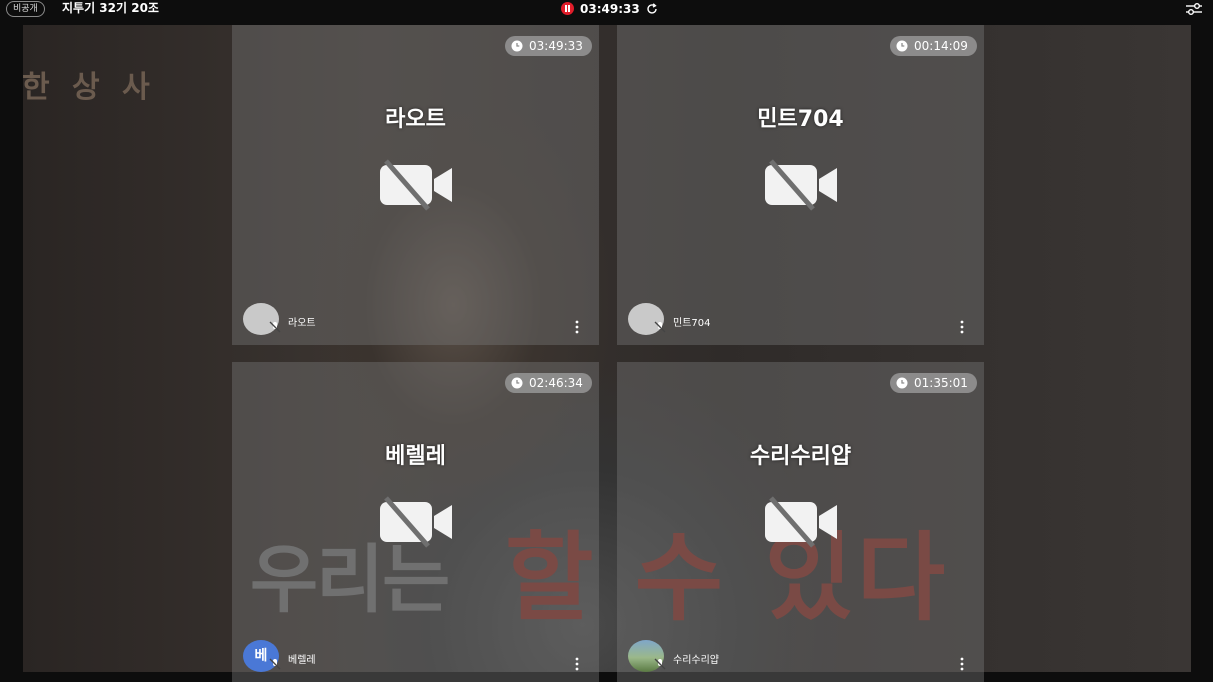  I want to click on participant-tile: 03:49:33 라오트 라오트, so click(415, 185).